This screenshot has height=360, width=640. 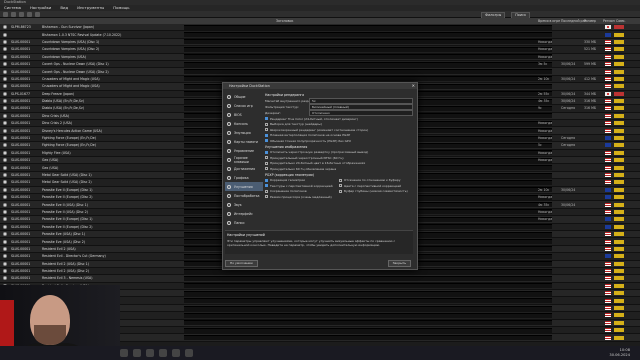 I want to click on explorer-icon, so click(x=150, y=353).